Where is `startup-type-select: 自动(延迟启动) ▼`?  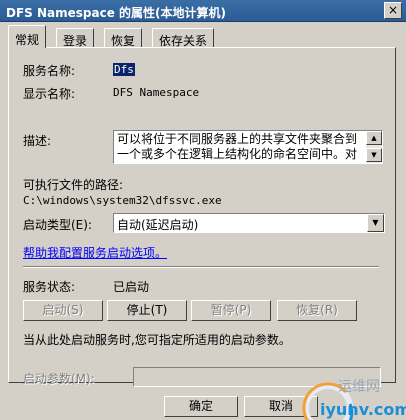 startup-type-select: 自动(延迟启动) ▼ is located at coordinates (249, 223).